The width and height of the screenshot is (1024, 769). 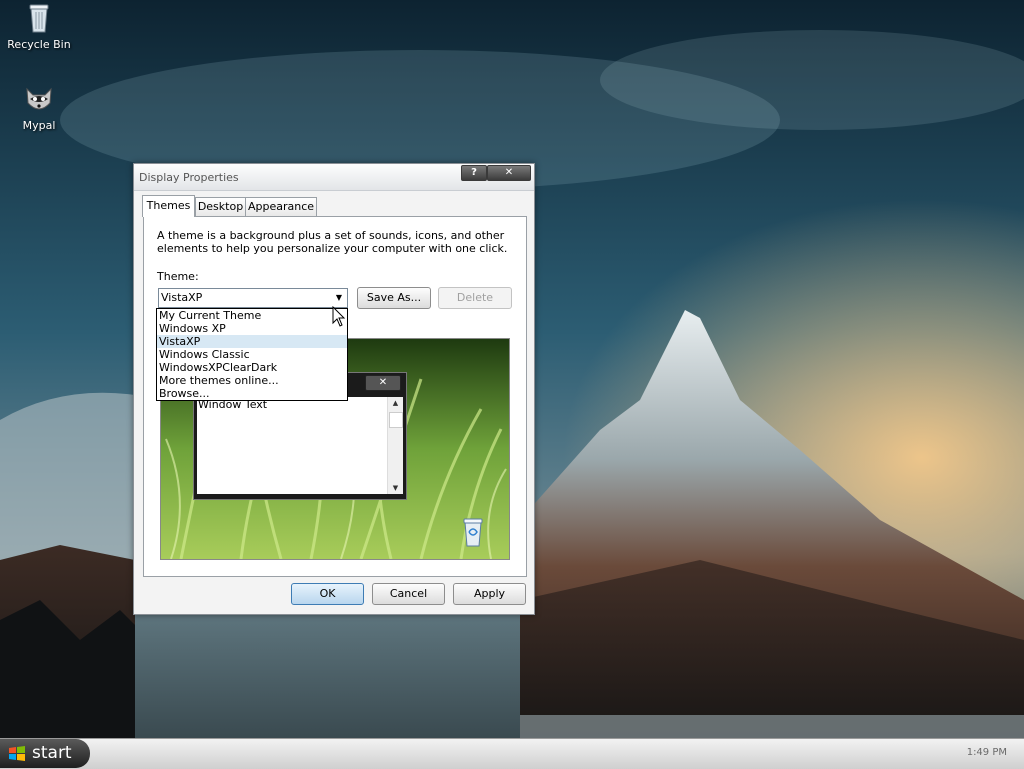 I want to click on delete-button: Delete, so click(x=475, y=298).